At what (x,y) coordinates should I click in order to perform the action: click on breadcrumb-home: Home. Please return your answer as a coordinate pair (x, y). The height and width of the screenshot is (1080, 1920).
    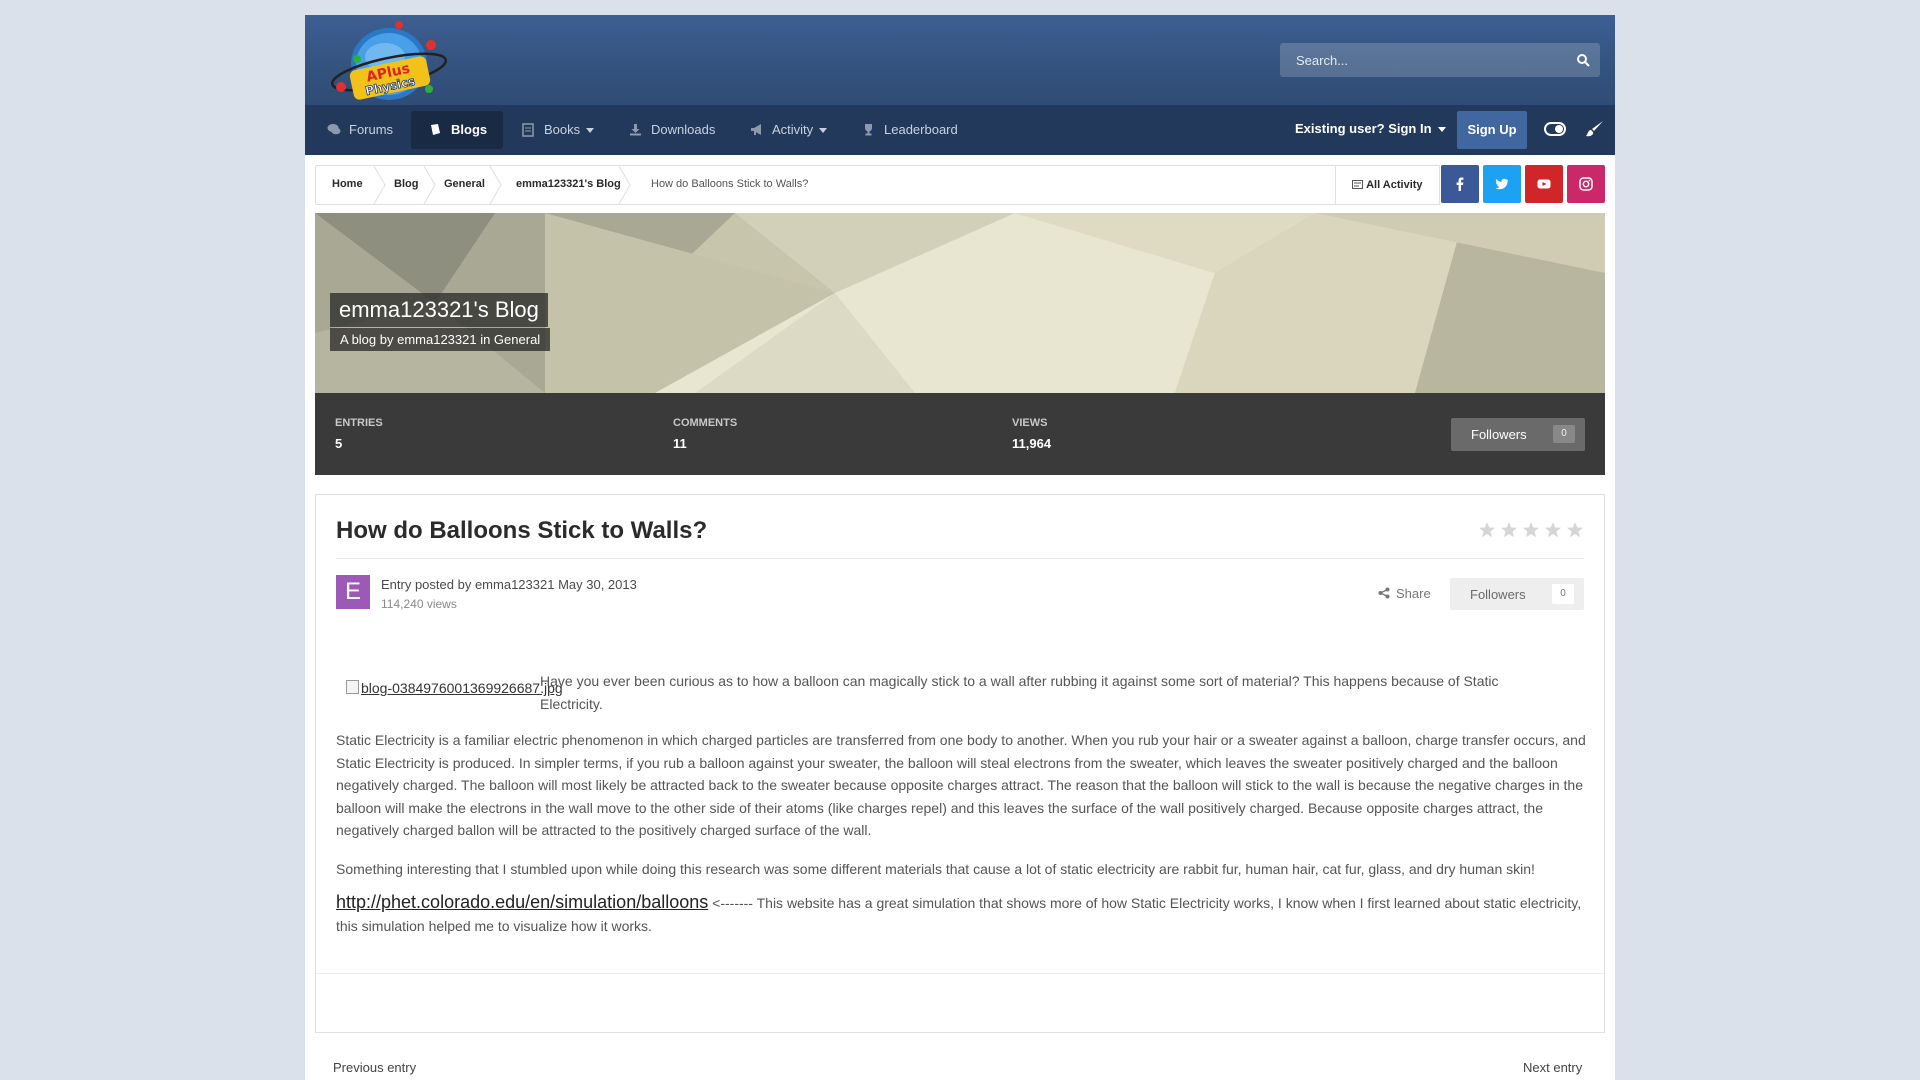
    Looking at the image, I should click on (347, 184).